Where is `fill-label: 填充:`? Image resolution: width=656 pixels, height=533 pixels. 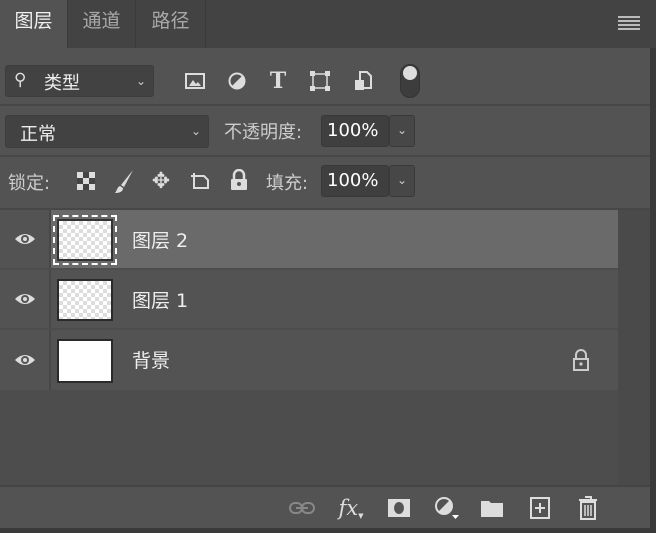 fill-label: 填充: is located at coordinates (287, 183).